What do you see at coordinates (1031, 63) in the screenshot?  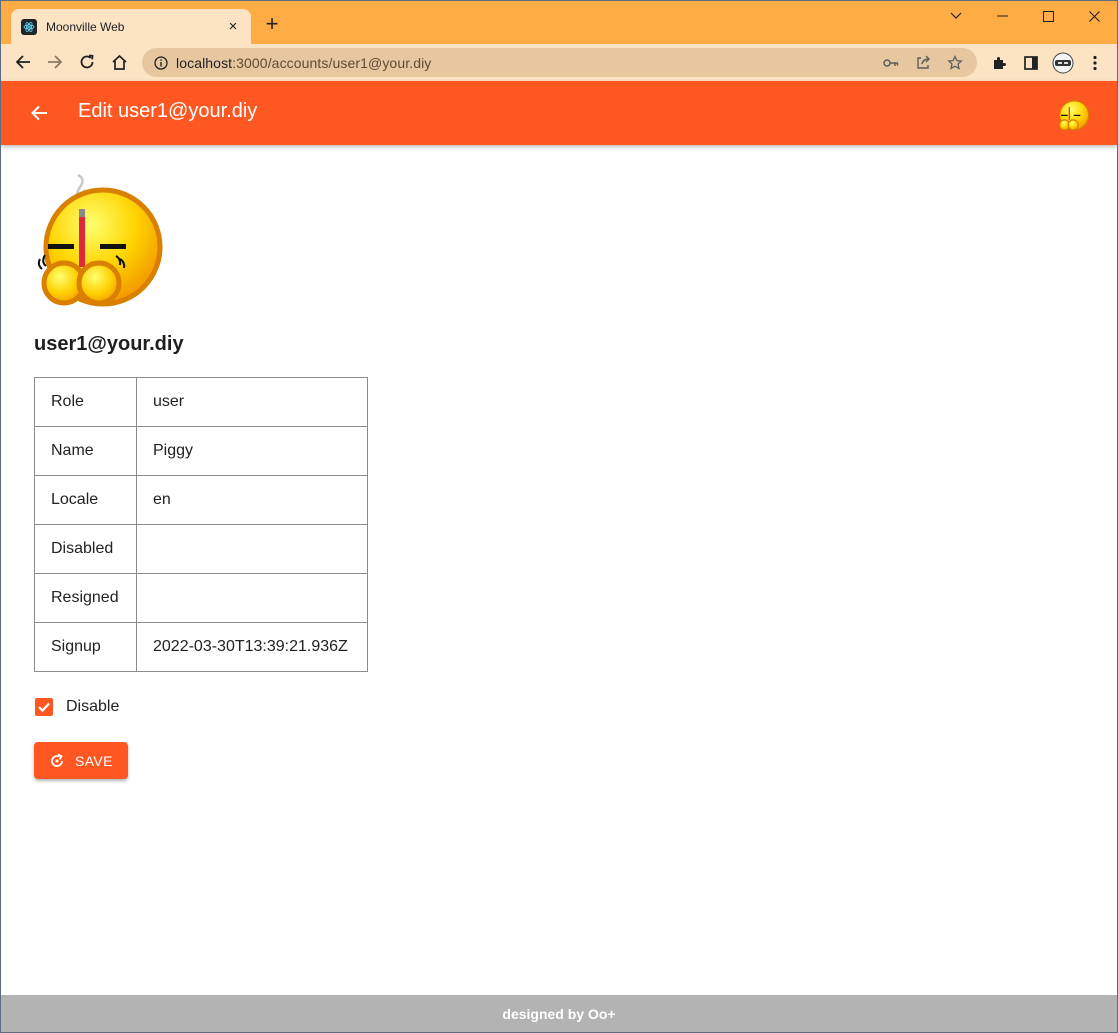 I see `side-panel-icon` at bounding box center [1031, 63].